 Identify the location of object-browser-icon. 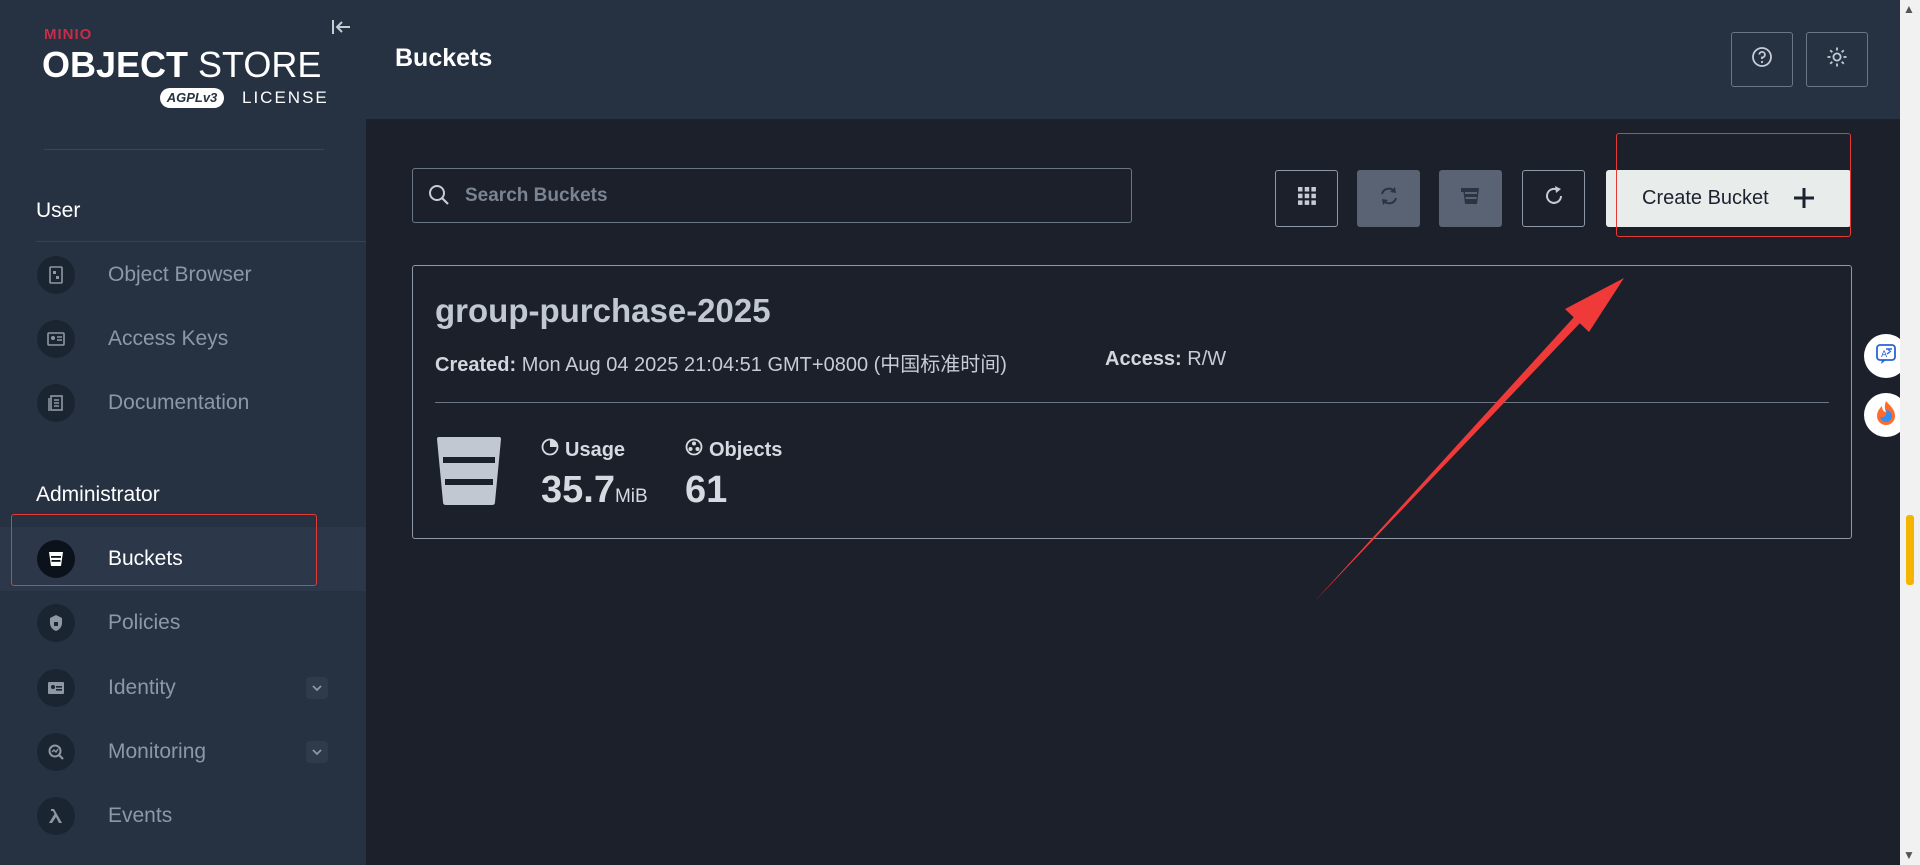
(56, 275).